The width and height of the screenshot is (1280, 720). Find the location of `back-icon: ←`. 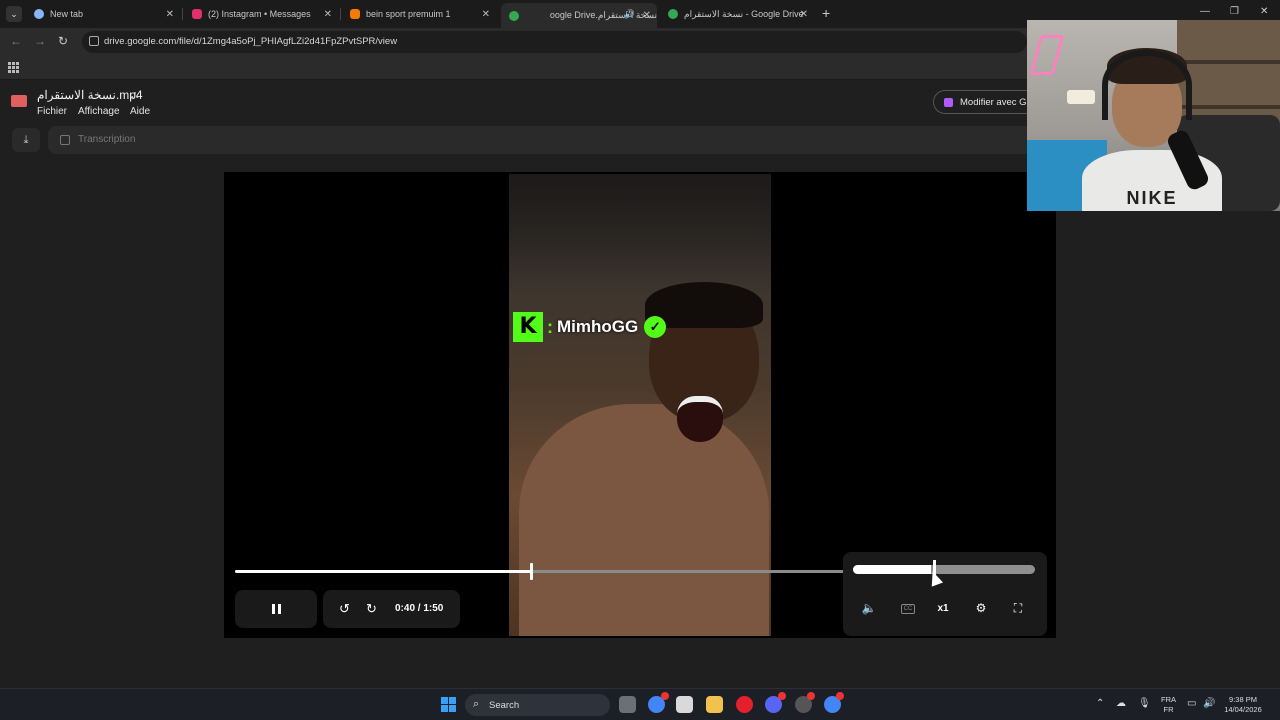

back-icon: ← is located at coordinates (16, 41).